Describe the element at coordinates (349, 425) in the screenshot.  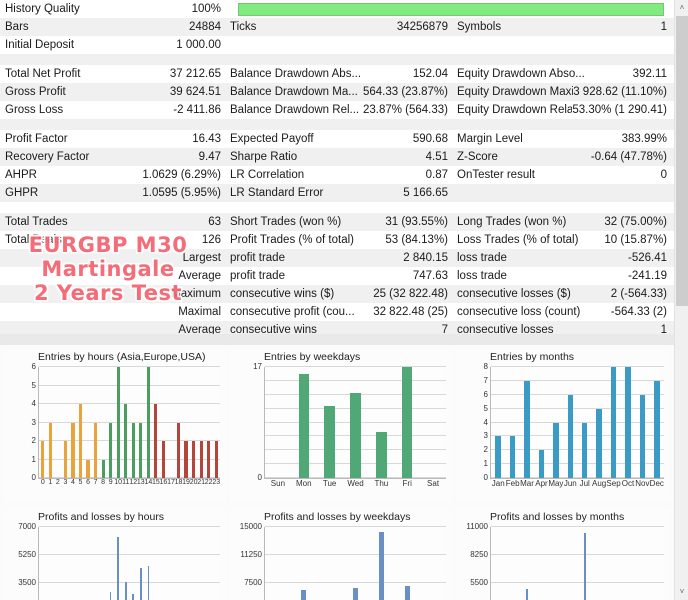
I see `chart-plot-area: 0 17 Sun Mon Tue Wed Thu Fri Sat` at that location.